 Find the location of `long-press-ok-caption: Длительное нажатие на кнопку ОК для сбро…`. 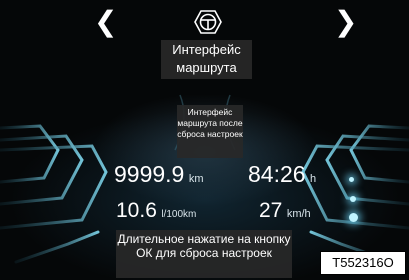

long-press-ok-caption: Длительное нажатие на кнопку ОК для сбро… is located at coordinates (204, 254).